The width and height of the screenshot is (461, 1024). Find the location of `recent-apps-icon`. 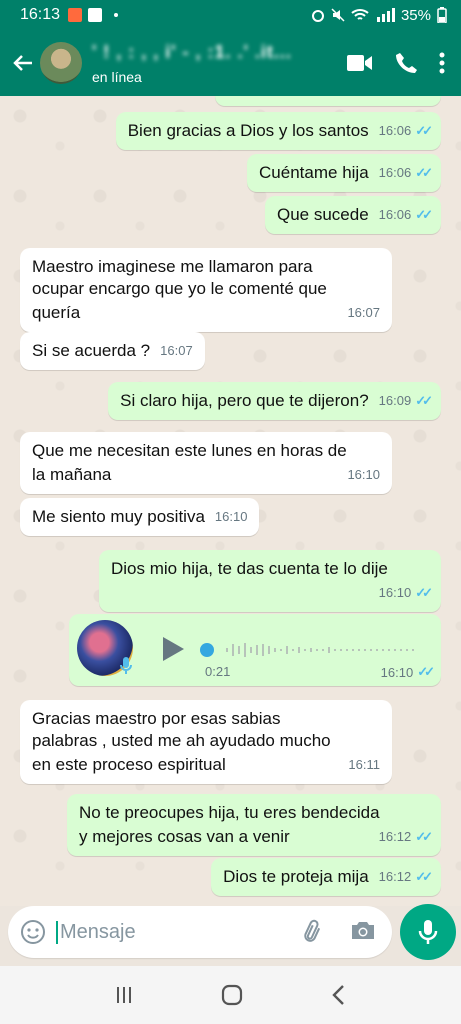

recent-apps-icon is located at coordinates (124, 995).